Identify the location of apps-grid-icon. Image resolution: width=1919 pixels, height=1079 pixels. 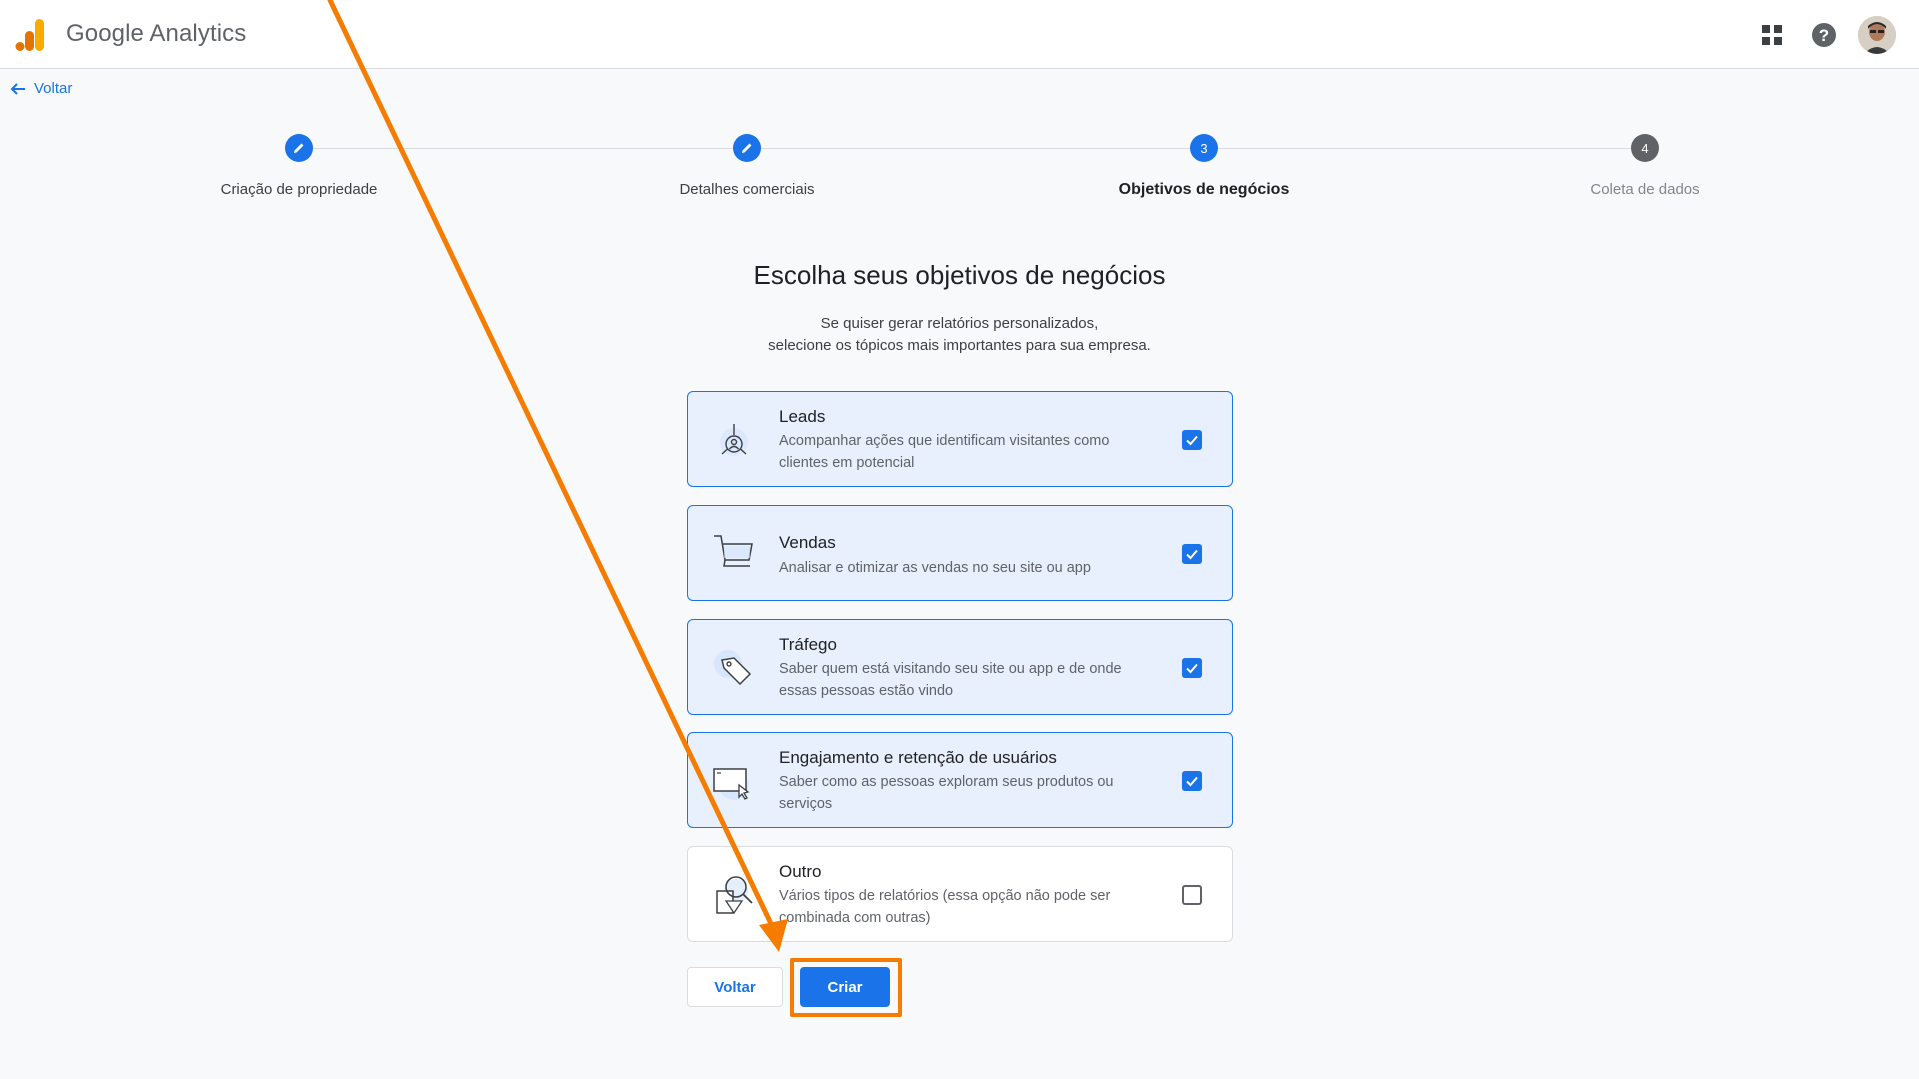
(1772, 35).